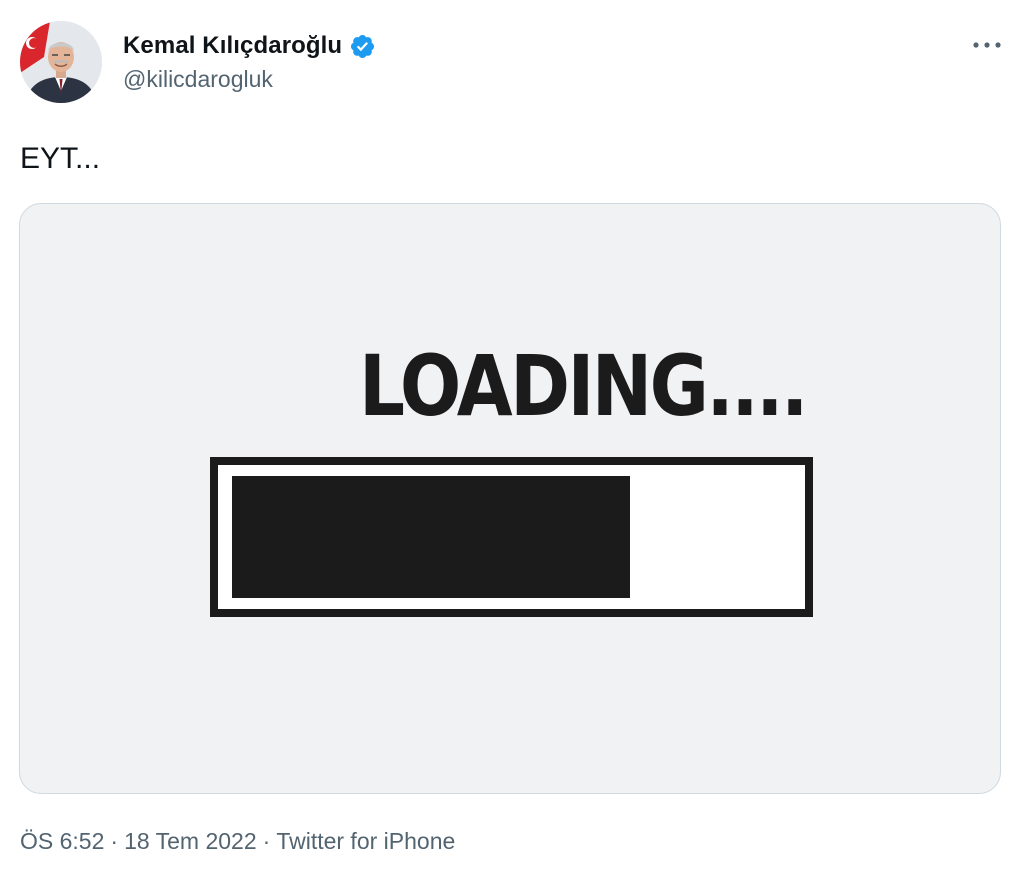 The image size is (1024, 876). What do you see at coordinates (62, 841) in the screenshot?
I see `tweet-time: ÖS 6:52` at bounding box center [62, 841].